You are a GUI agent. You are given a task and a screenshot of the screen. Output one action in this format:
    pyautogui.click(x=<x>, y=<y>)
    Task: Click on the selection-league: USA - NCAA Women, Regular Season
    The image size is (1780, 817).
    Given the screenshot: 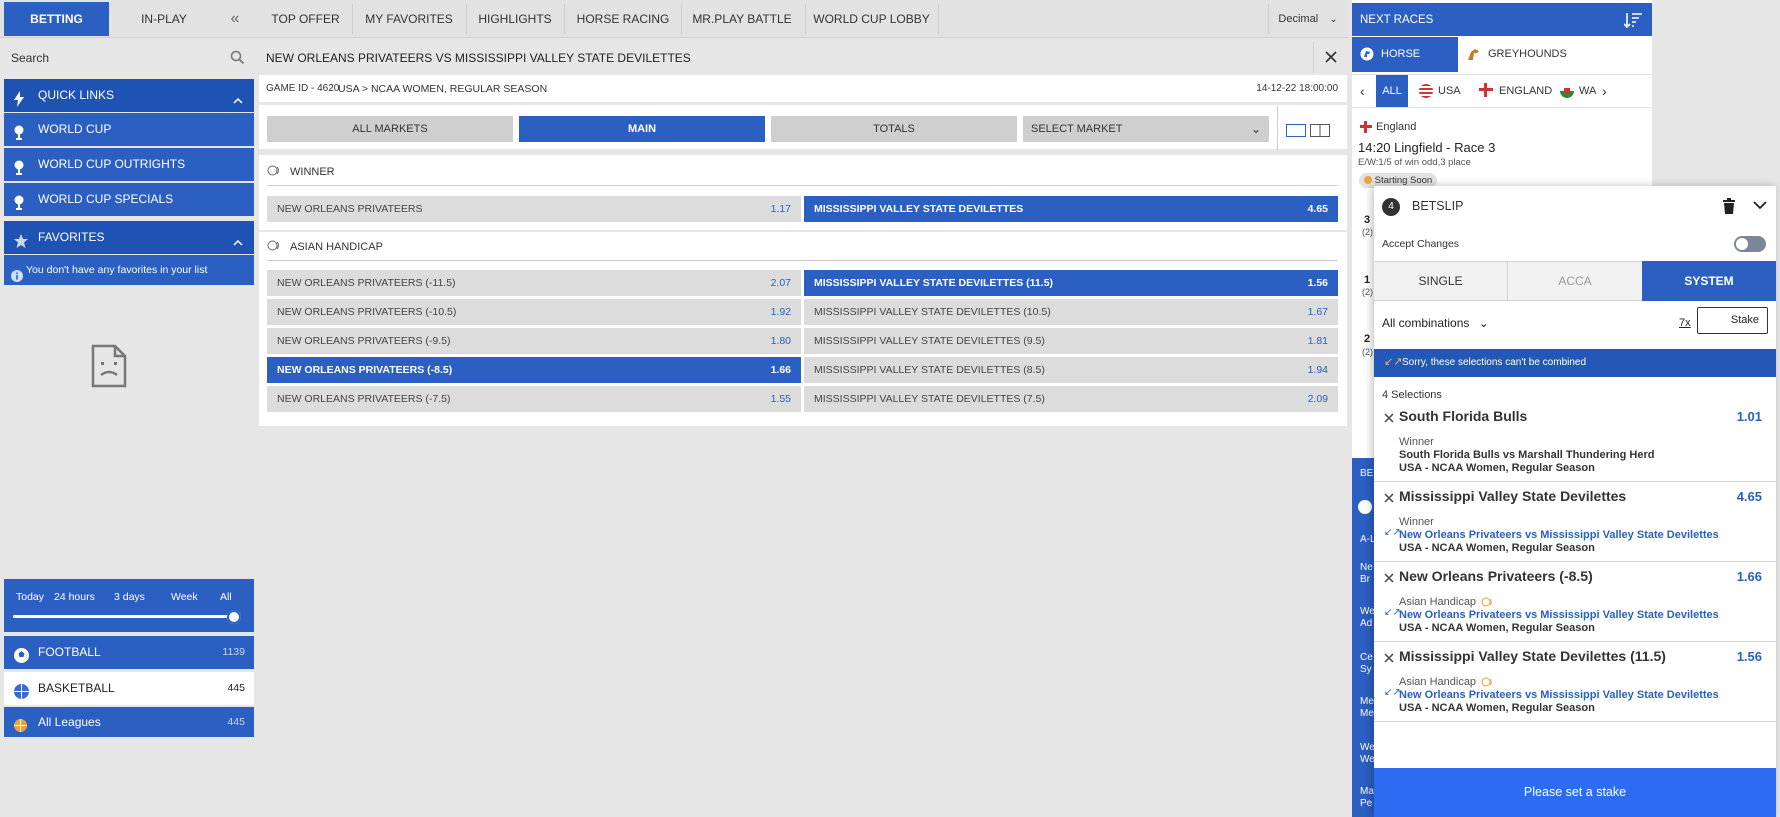 What is the action you would take?
    pyautogui.click(x=1497, y=548)
    